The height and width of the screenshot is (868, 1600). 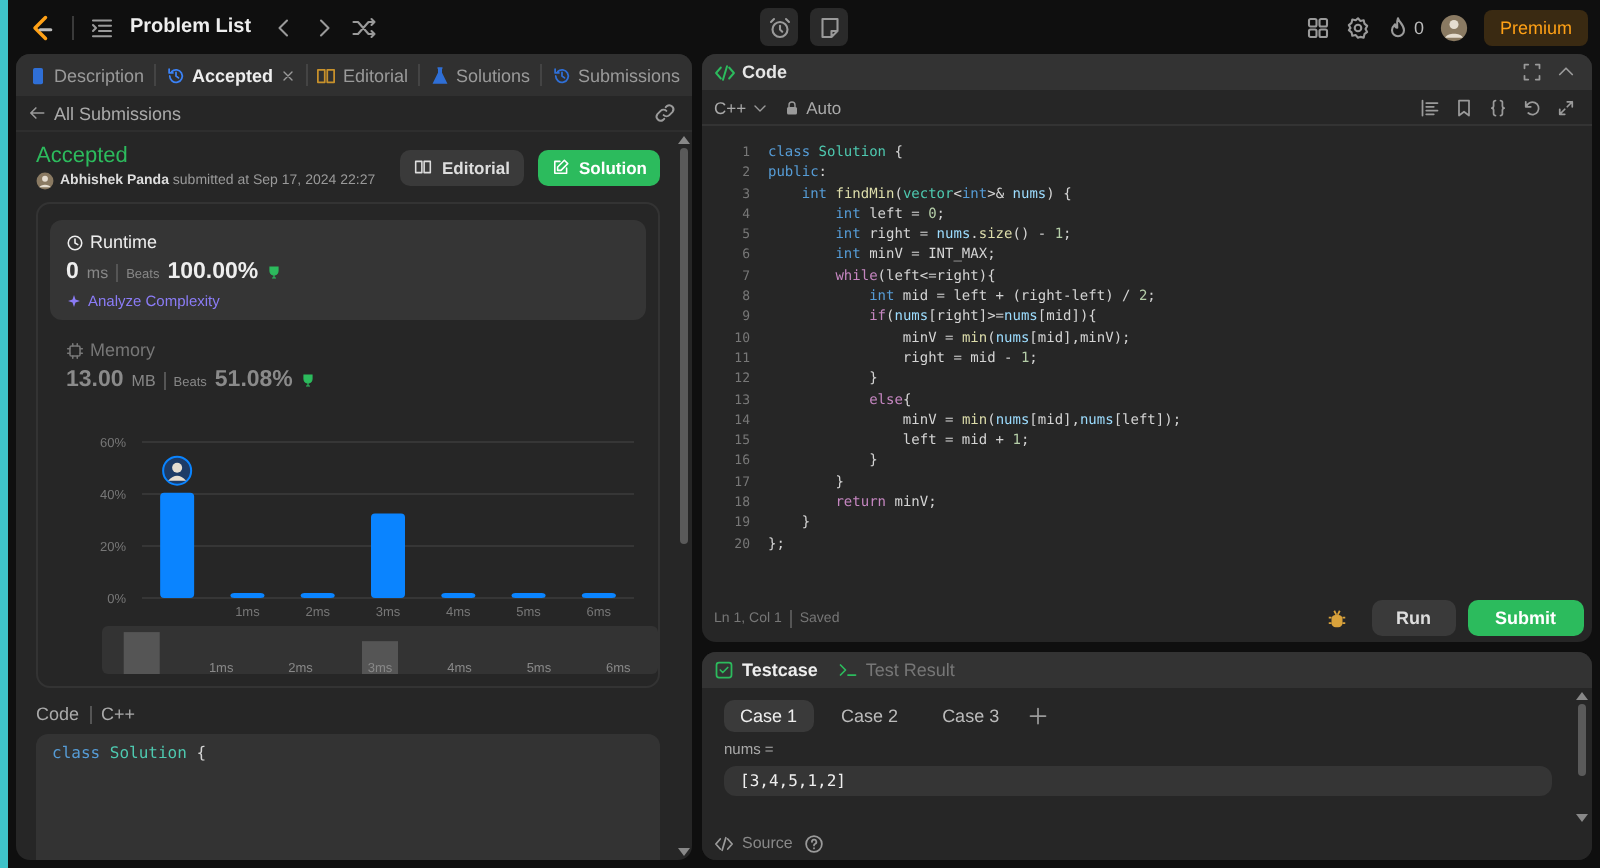 What do you see at coordinates (37, 113) in the screenshot?
I see `arrow-left-icon` at bounding box center [37, 113].